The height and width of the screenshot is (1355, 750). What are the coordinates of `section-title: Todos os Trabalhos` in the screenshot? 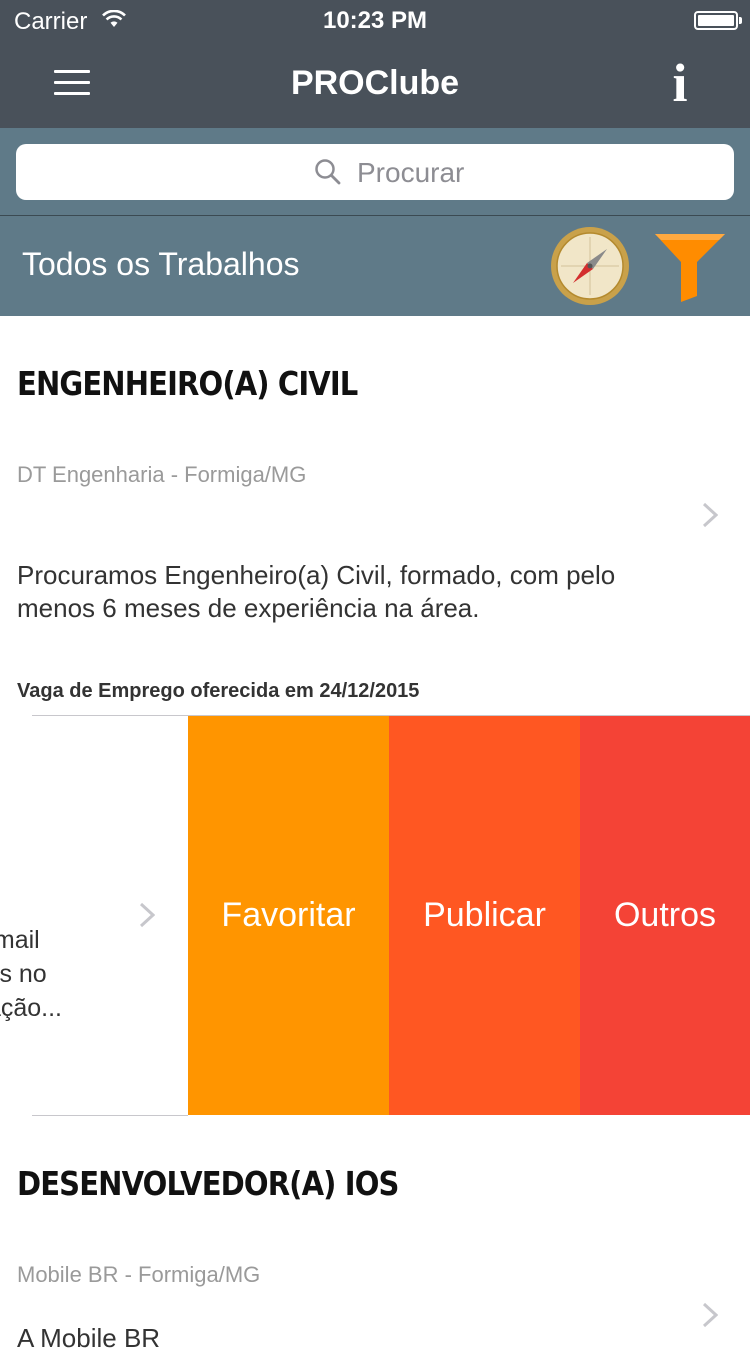 It's located at (161, 264).